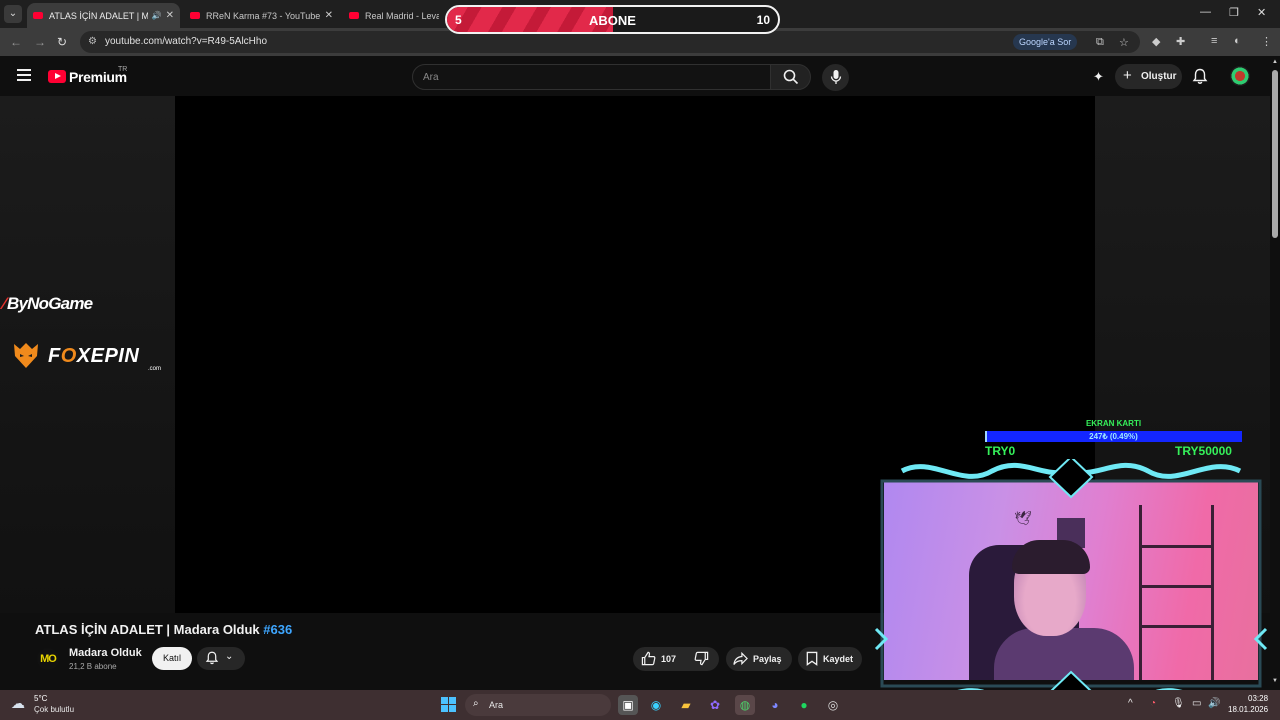  Describe the element at coordinates (16, 42) in the screenshot. I see `back-icon: ←` at that location.